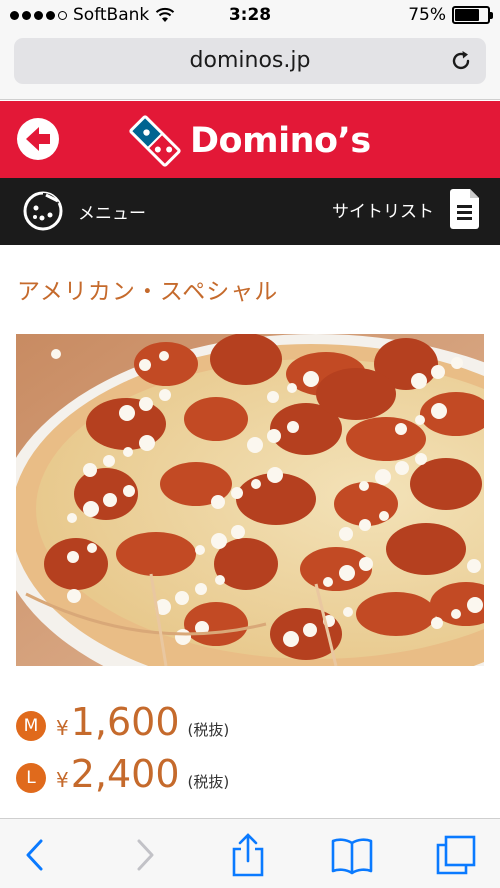 The image size is (500, 888). I want to click on menu-link: メニュー, so click(84, 211).